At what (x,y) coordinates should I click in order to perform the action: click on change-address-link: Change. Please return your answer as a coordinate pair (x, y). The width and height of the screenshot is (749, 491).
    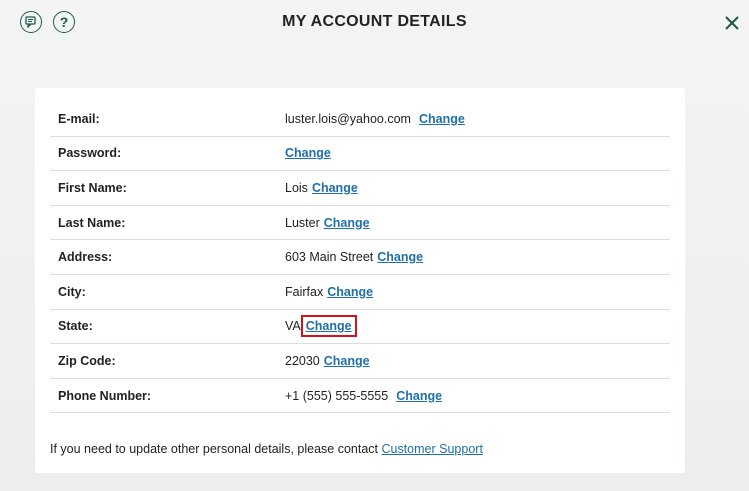
    Looking at the image, I should click on (400, 257).